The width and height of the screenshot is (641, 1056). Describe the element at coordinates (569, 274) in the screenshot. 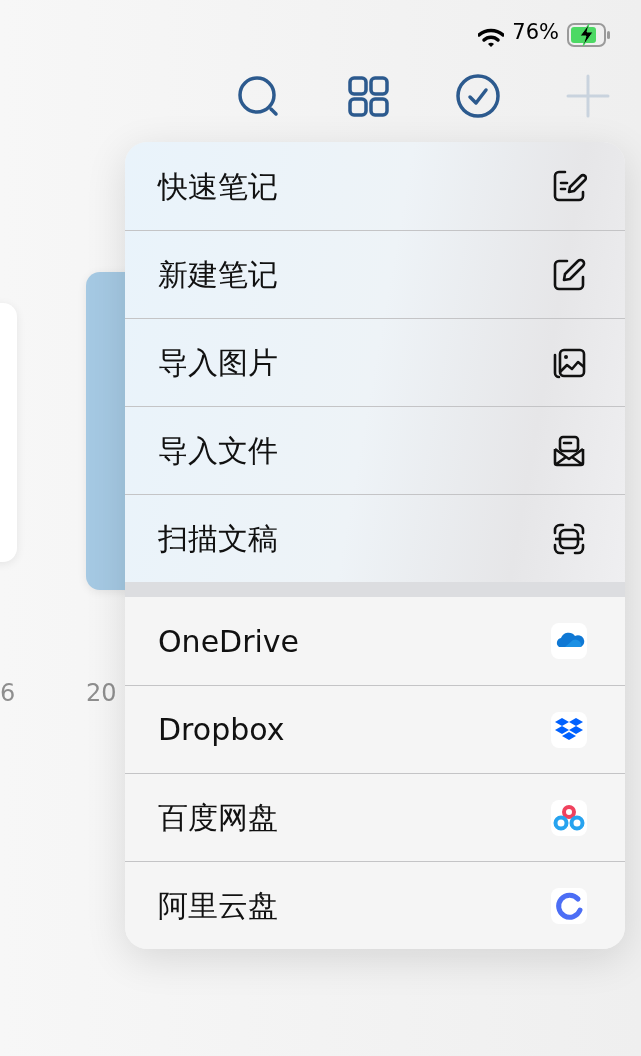

I see `pencil-square-icon` at that location.